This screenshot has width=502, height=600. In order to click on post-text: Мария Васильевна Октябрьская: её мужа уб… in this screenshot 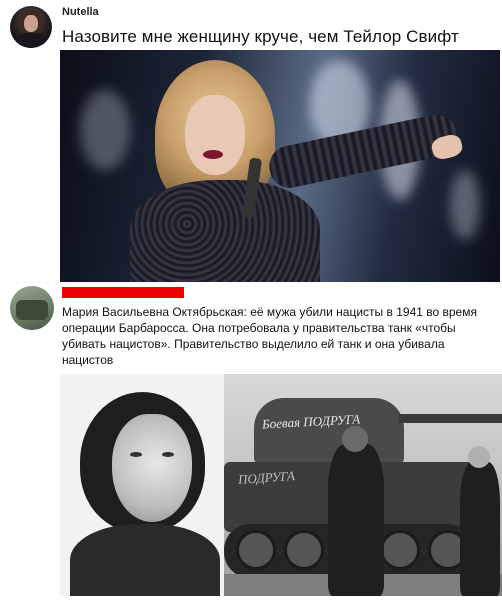, I will do `click(269, 336)`.